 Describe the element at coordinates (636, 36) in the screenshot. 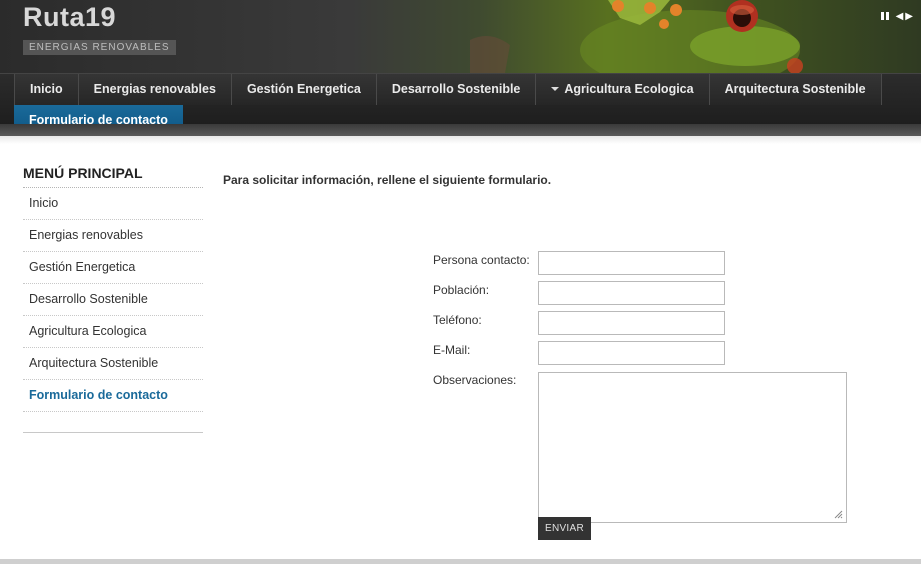

I see `frog-banner-image` at that location.